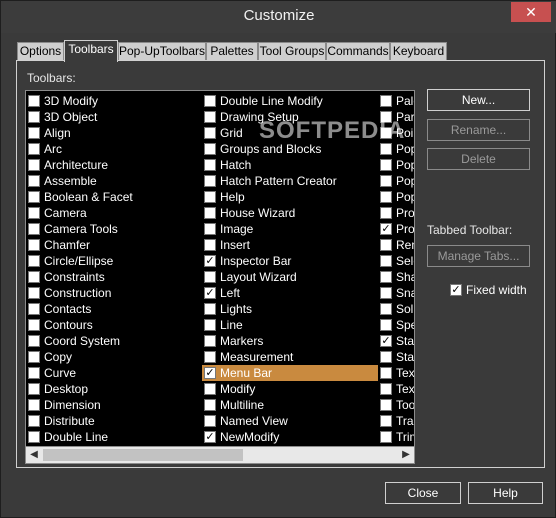 Image resolution: width=556 pixels, height=518 pixels. I want to click on list-item: Copy, so click(114, 357).